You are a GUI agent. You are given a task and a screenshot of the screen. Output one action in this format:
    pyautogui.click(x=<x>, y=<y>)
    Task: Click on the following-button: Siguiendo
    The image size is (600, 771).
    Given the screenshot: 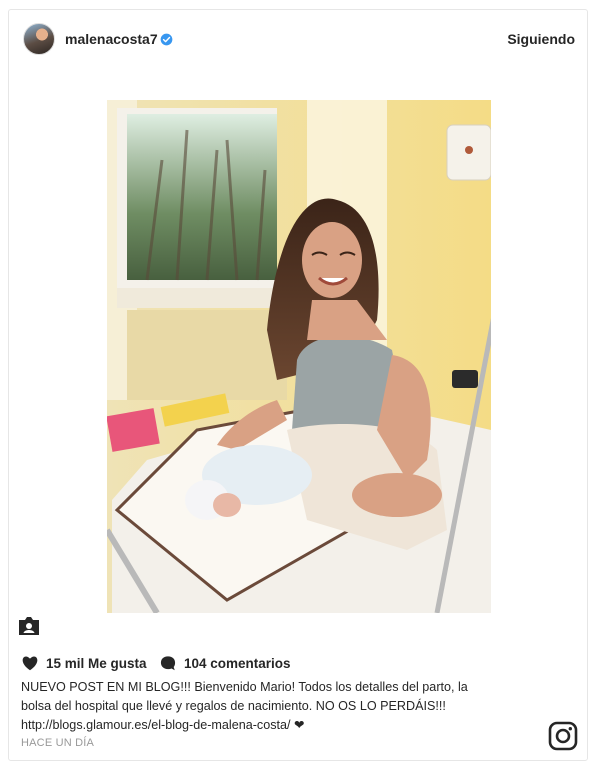 What is the action you would take?
    pyautogui.click(x=541, y=39)
    